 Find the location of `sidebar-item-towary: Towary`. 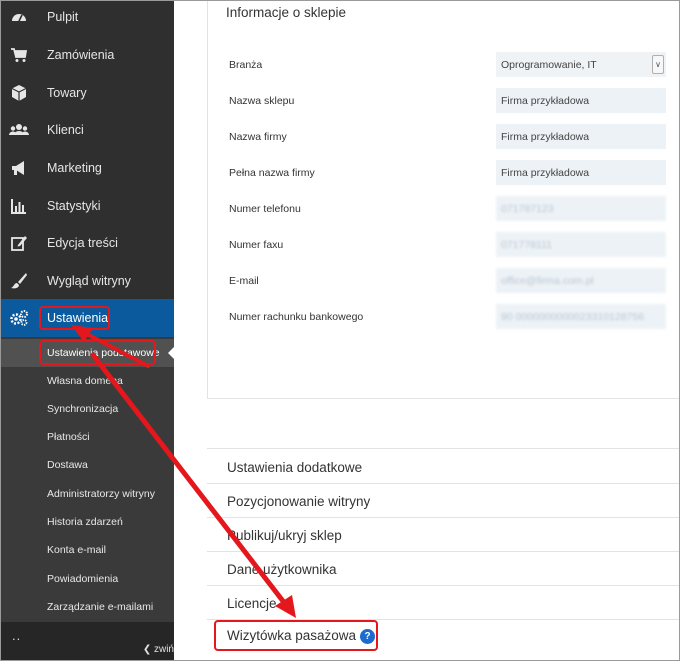

sidebar-item-towary: Towary is located at coordinates (87, 93).